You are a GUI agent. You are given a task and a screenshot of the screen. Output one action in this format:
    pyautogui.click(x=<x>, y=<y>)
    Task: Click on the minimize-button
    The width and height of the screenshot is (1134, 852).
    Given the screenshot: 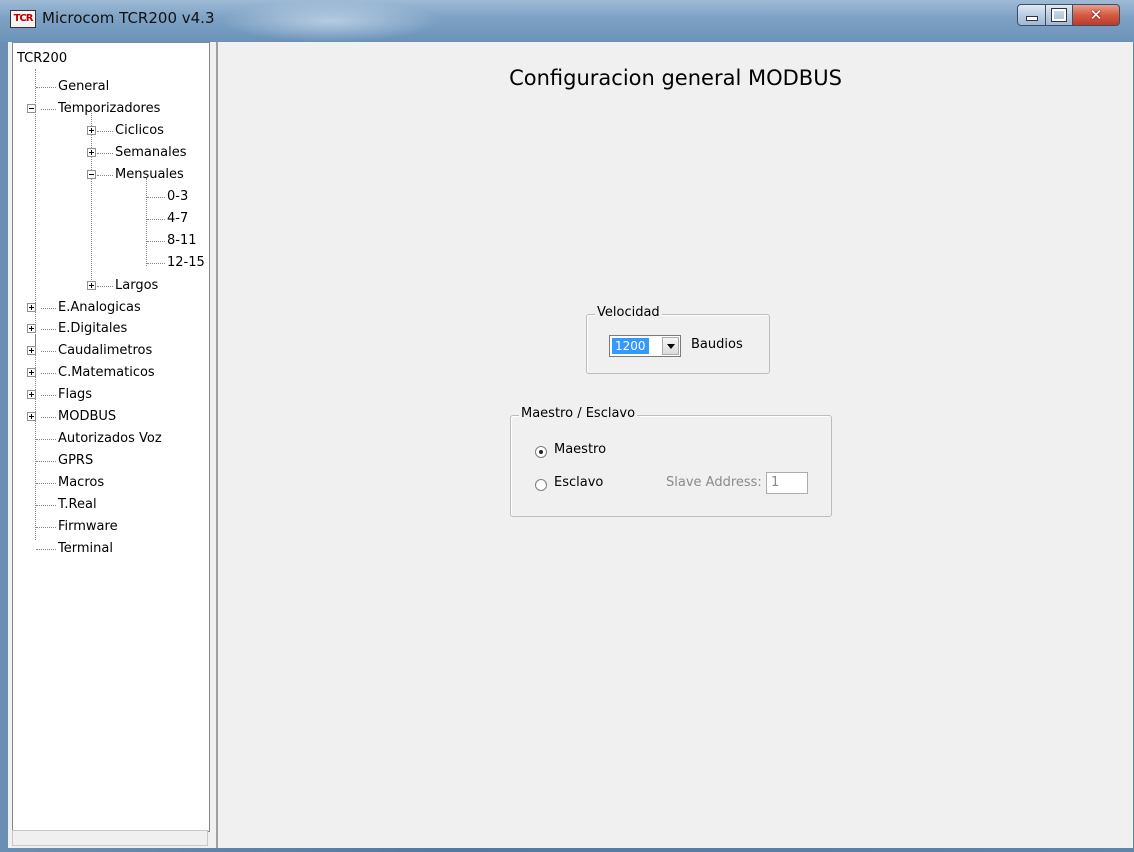 What is the action you would take?
    pyautogui.click(x=1031, y=15)
    